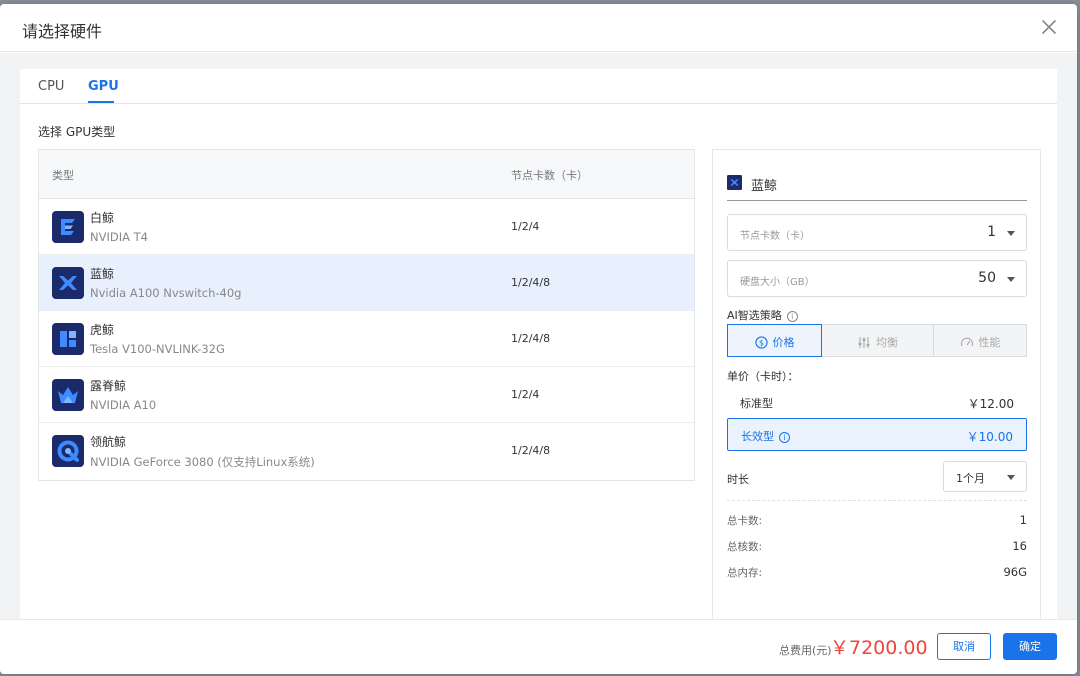  What do you see at coordinates (1030, 646) in the screenshot?
I see `confirm-button: 确定` at bounding box center [1030, 646].